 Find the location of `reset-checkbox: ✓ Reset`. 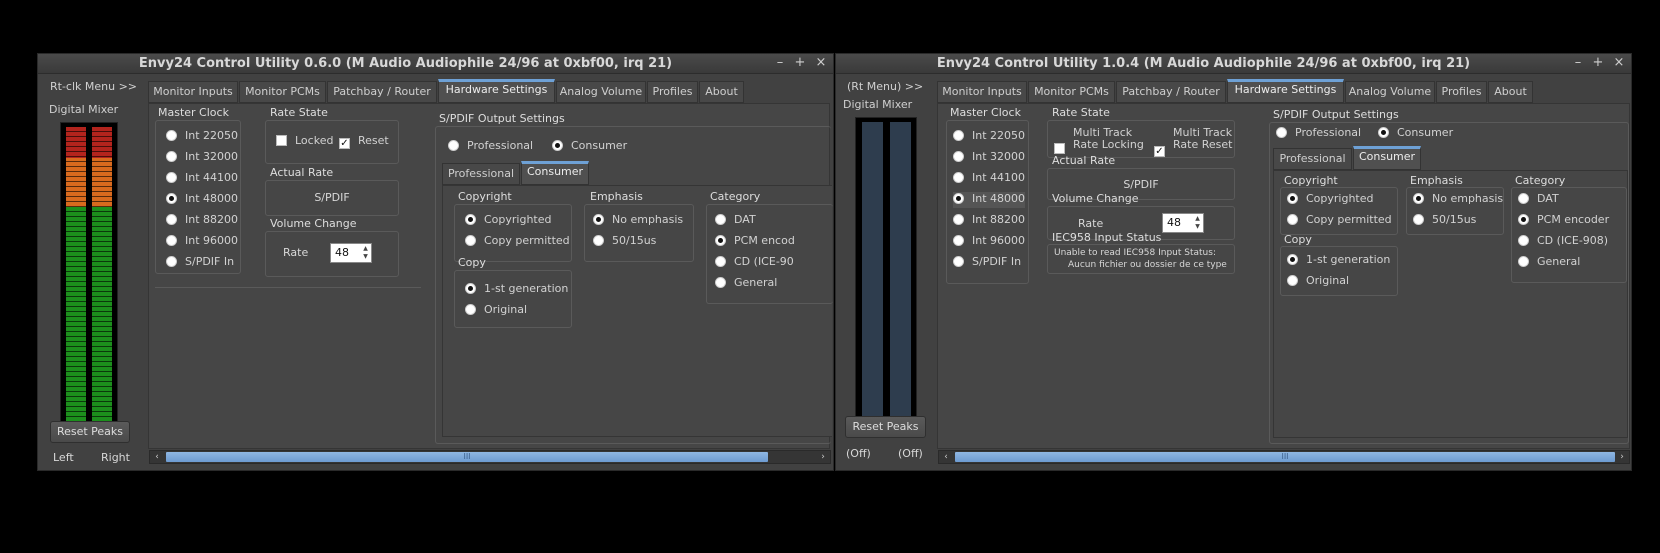

reset-checkbox: ✓ Reset is located at coordinates (364, 141).